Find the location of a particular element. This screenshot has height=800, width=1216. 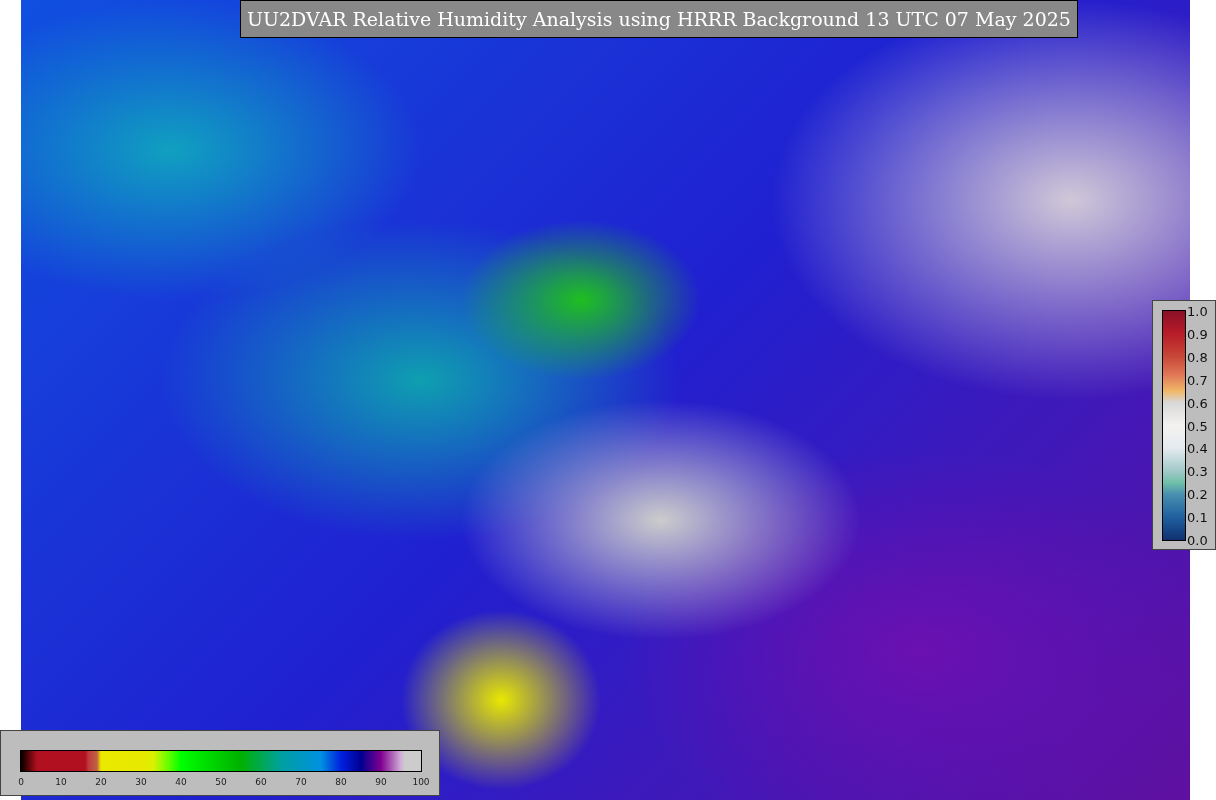

scale-label: 0.5 is located at coordinates (1197, 425).